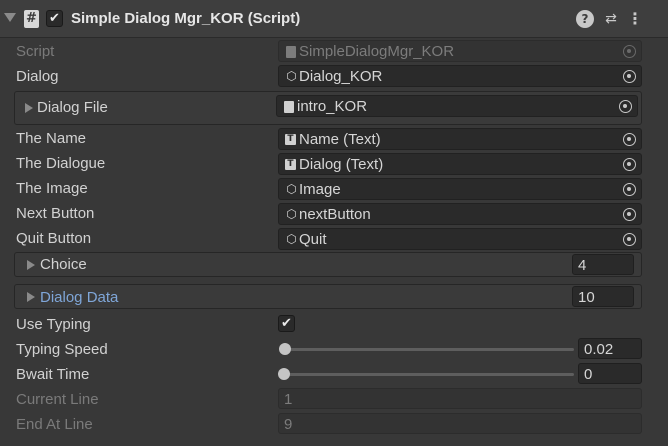  What do you see at coordinates (377, 51) in the screenshot?
I see `script-value: SimpleDialogMgr_KOR` at bounding box center [377, 51].